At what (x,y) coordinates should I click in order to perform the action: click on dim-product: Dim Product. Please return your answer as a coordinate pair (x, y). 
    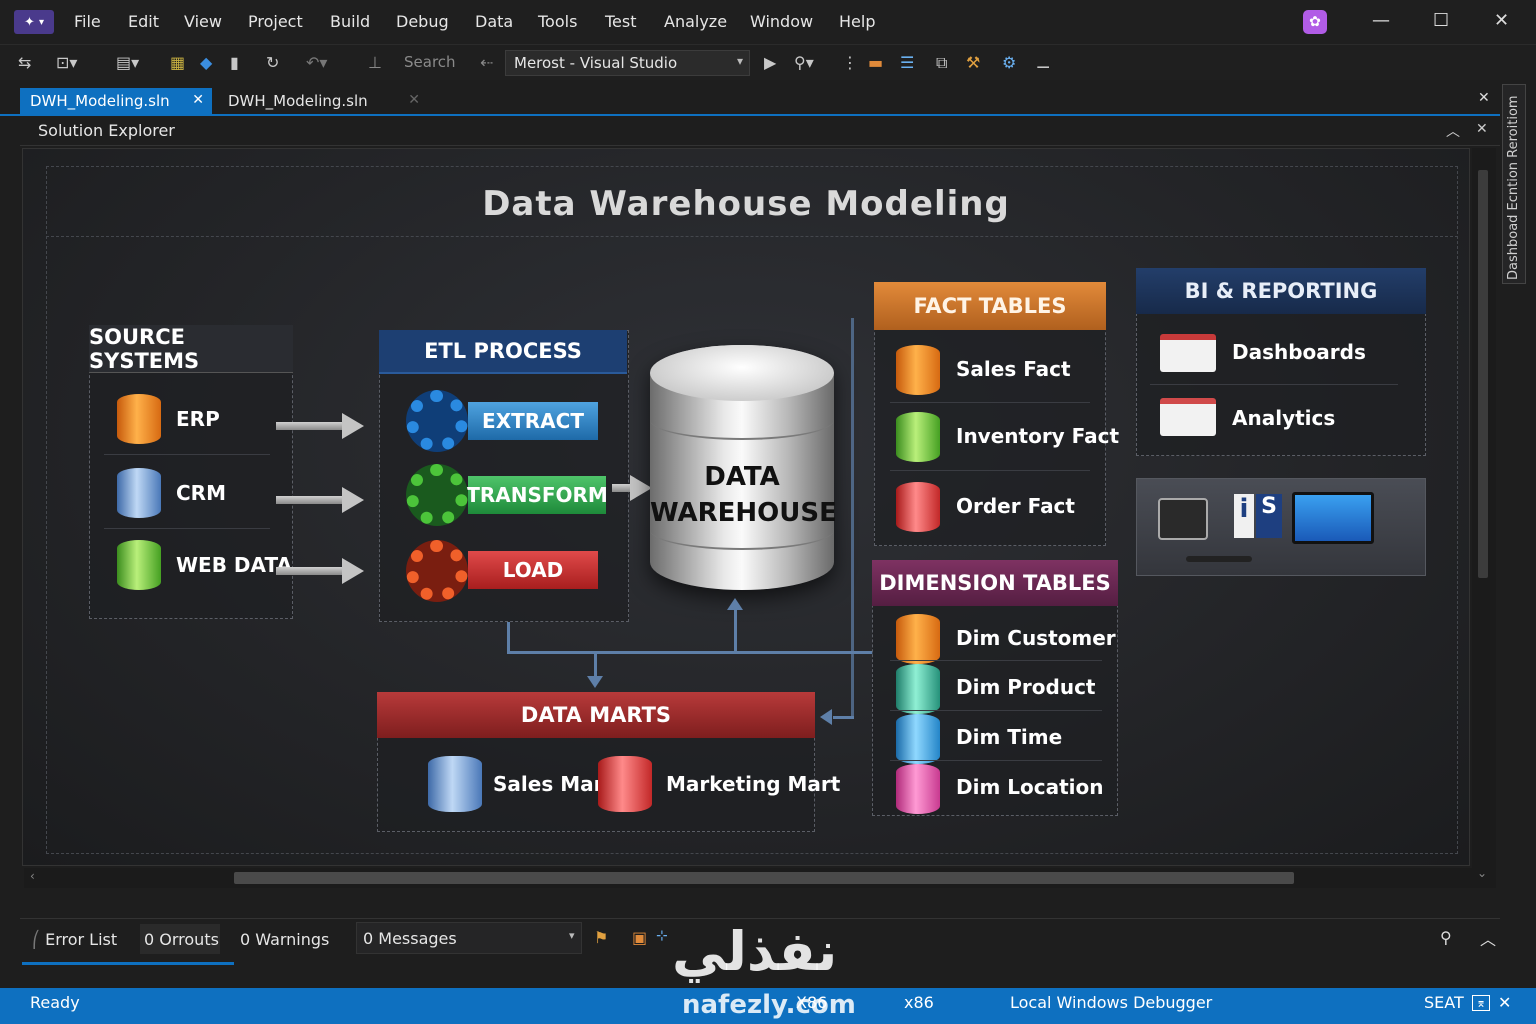
    Looking at the image, I should click on (1026, 687).